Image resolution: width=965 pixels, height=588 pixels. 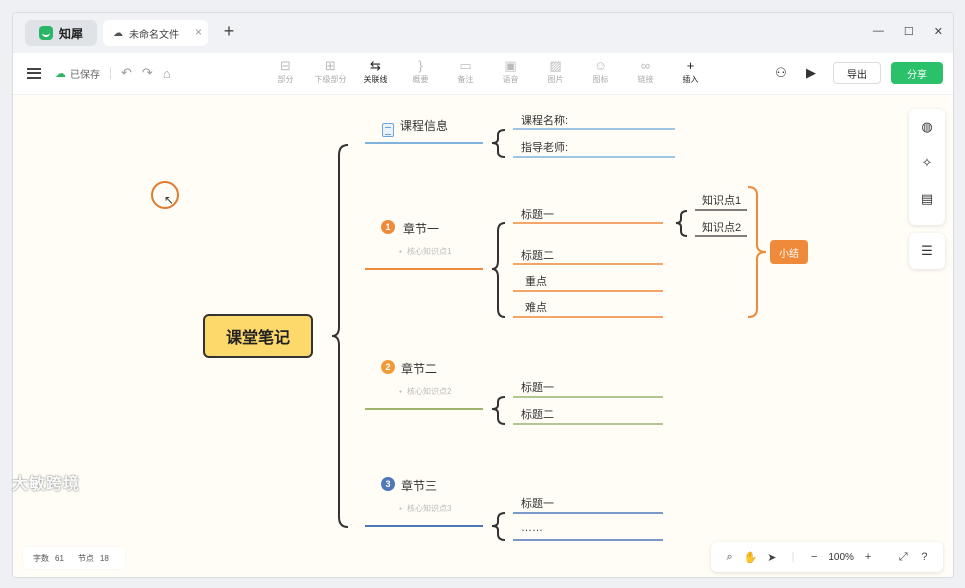 What do you see at coordinates (498, 526) in the screenshot?
I see `chapter3-brace` at bounding box center [498, 526].